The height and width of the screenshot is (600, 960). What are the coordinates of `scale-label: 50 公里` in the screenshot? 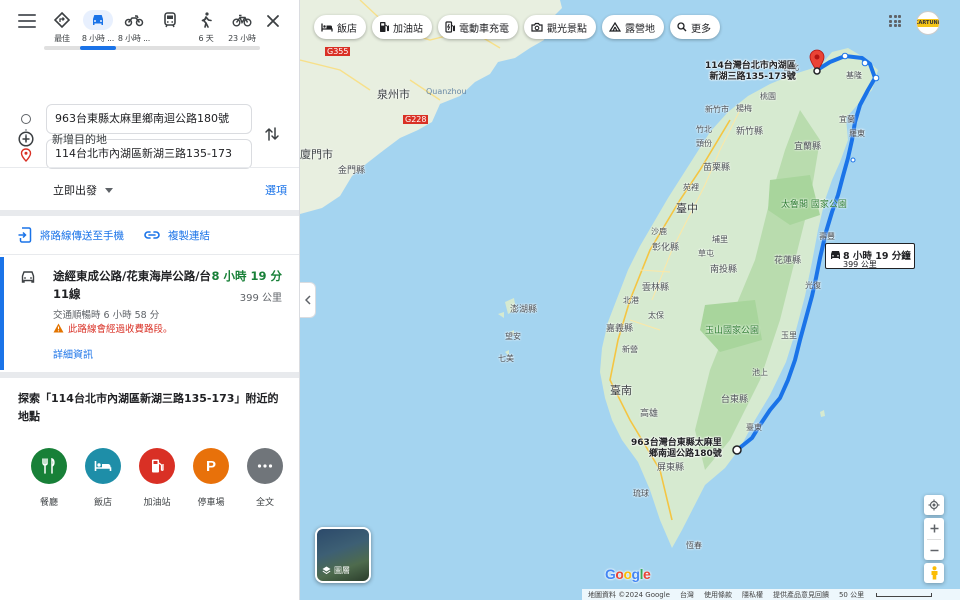 It's located at (886, 595).